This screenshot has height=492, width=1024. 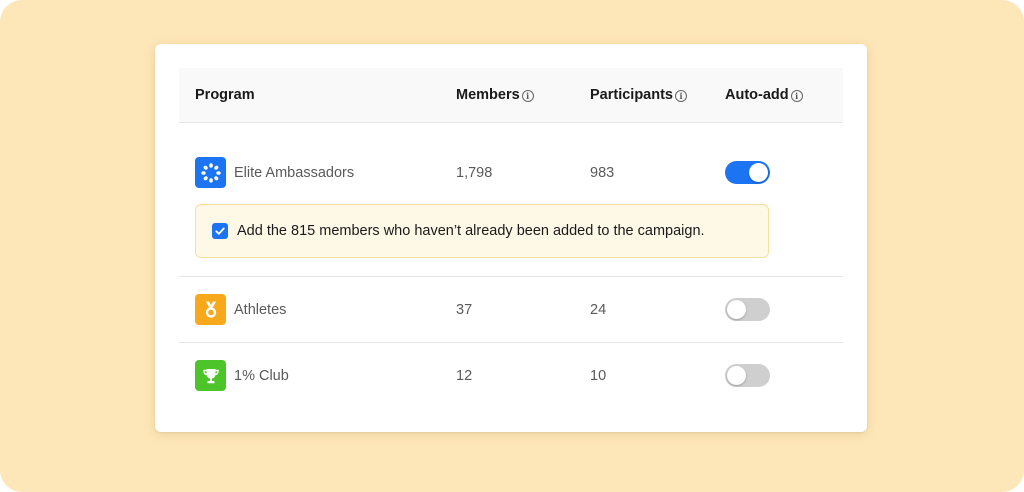 I want to click on add-members-checkbox, so click(x=220, y=231).